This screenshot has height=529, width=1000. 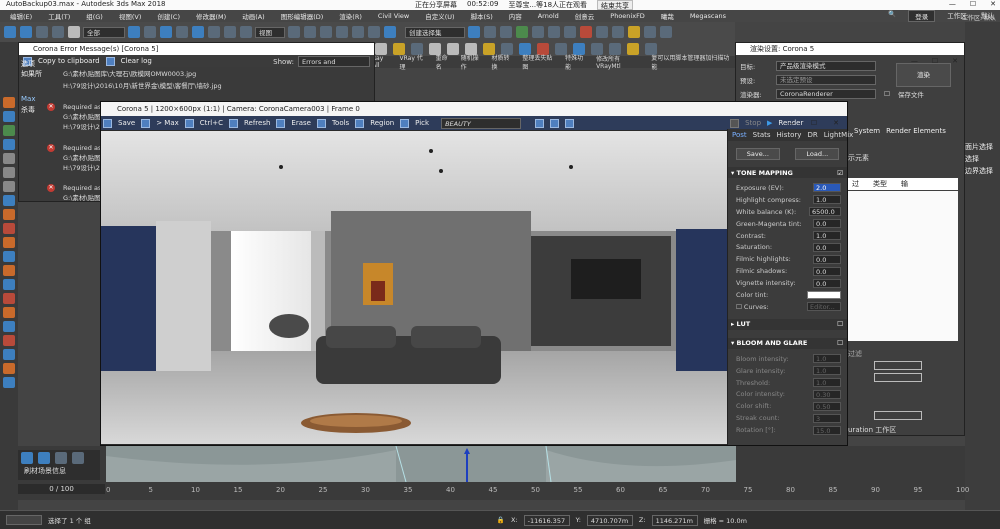 What do you see at coordinates (473, 62) in the screenshot?
I see `script-button: 随机操作` at bounding box center [473, 62].